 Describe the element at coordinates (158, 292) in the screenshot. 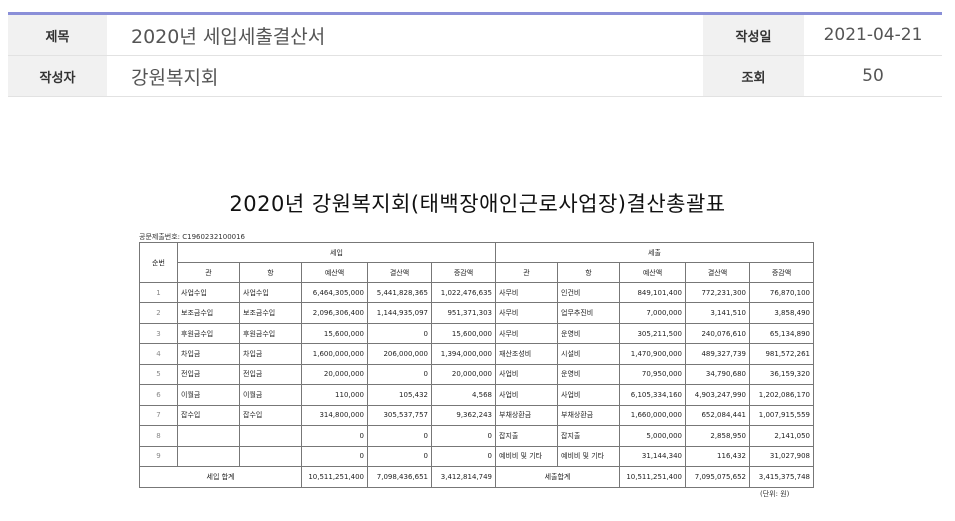

I see `row-number: 1` at that location.